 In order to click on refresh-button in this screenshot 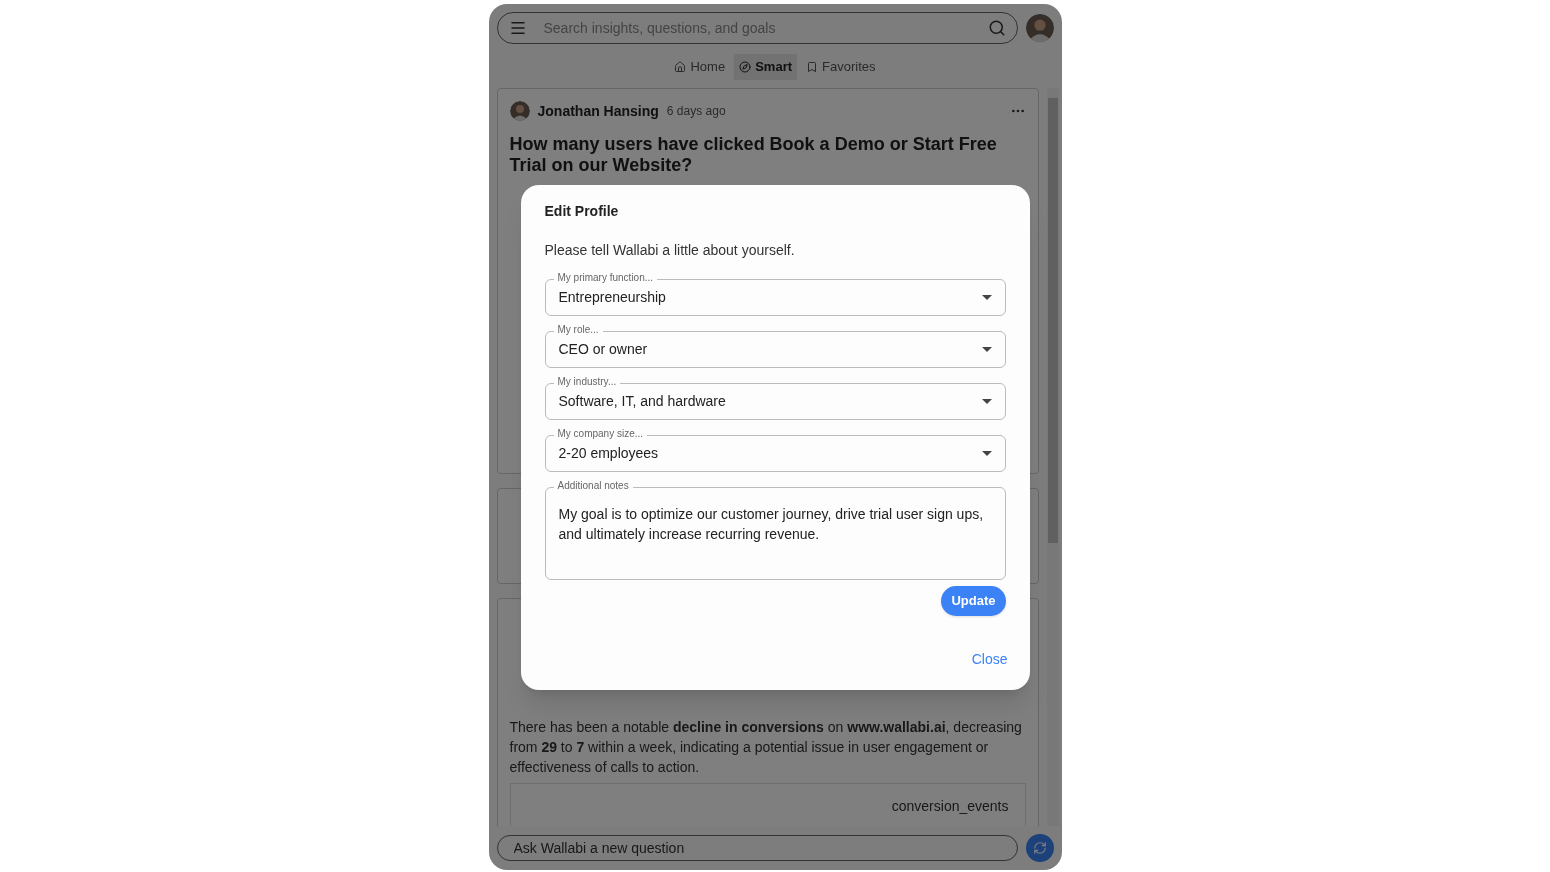, I will do `click(1039, 848)`.